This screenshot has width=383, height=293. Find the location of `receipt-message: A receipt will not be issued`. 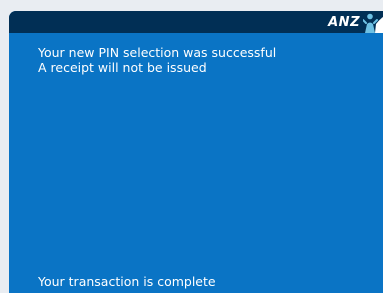

receipt-message: A receipt will not be issued is located at coordinates (122, 67).